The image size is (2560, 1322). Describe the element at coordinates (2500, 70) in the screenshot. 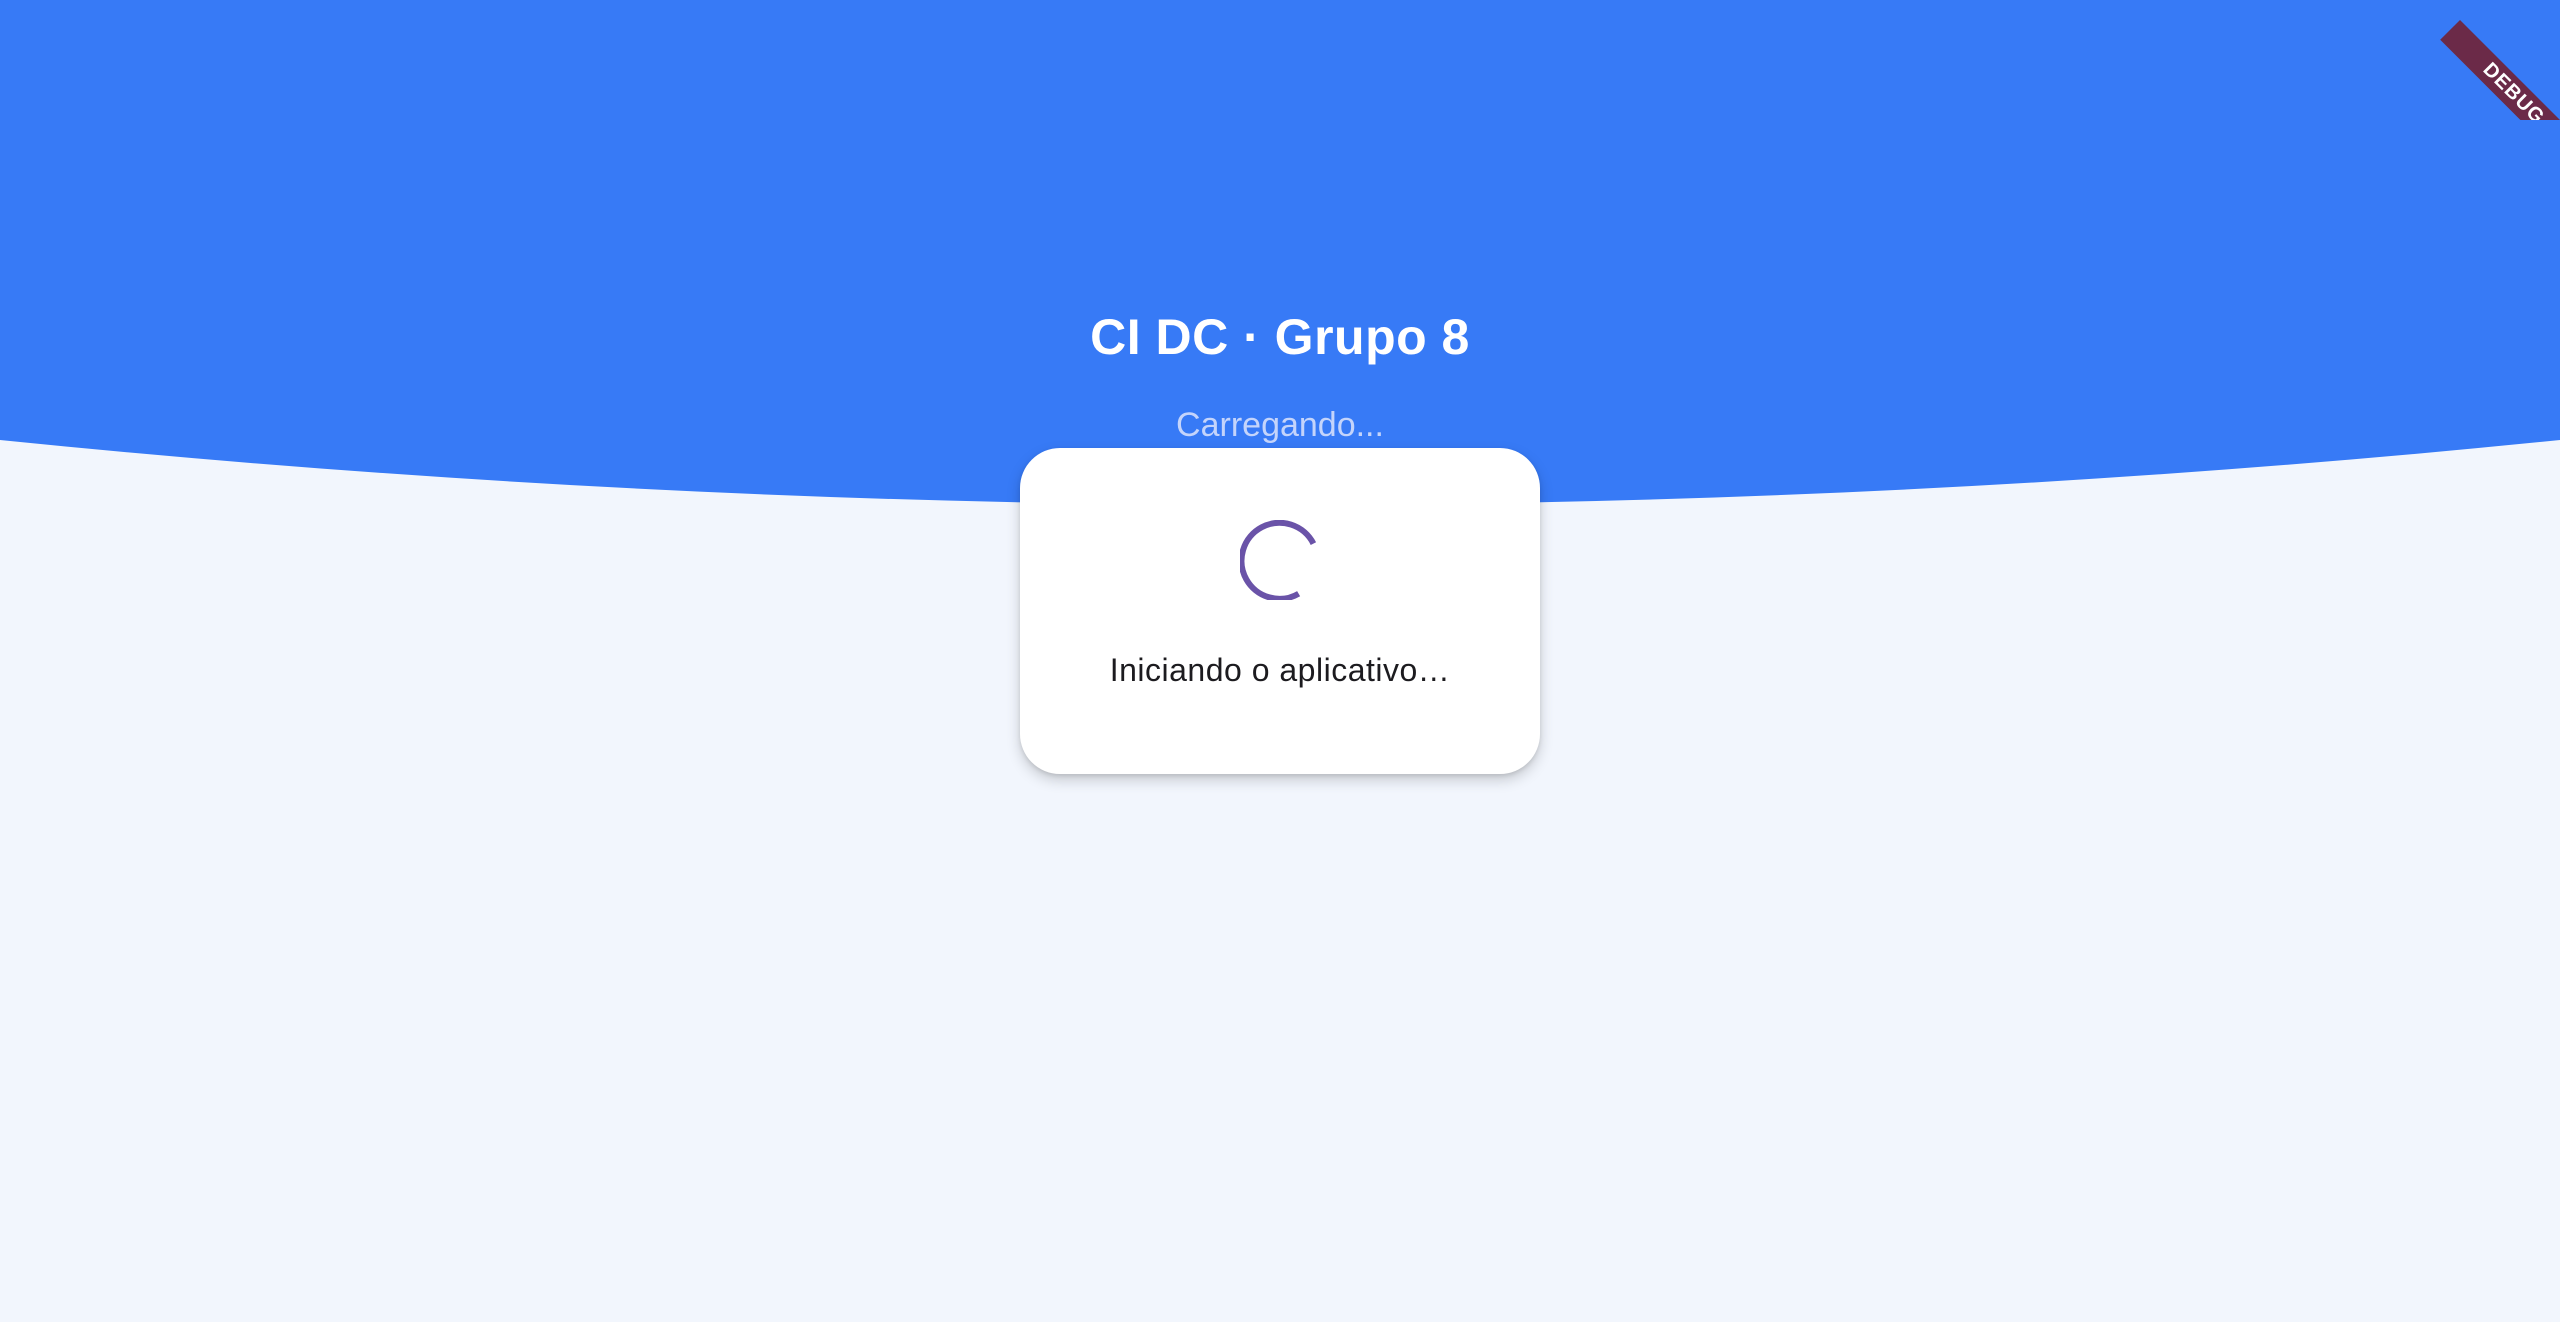

I see `debug-banner-label: DEBUG` at that location.